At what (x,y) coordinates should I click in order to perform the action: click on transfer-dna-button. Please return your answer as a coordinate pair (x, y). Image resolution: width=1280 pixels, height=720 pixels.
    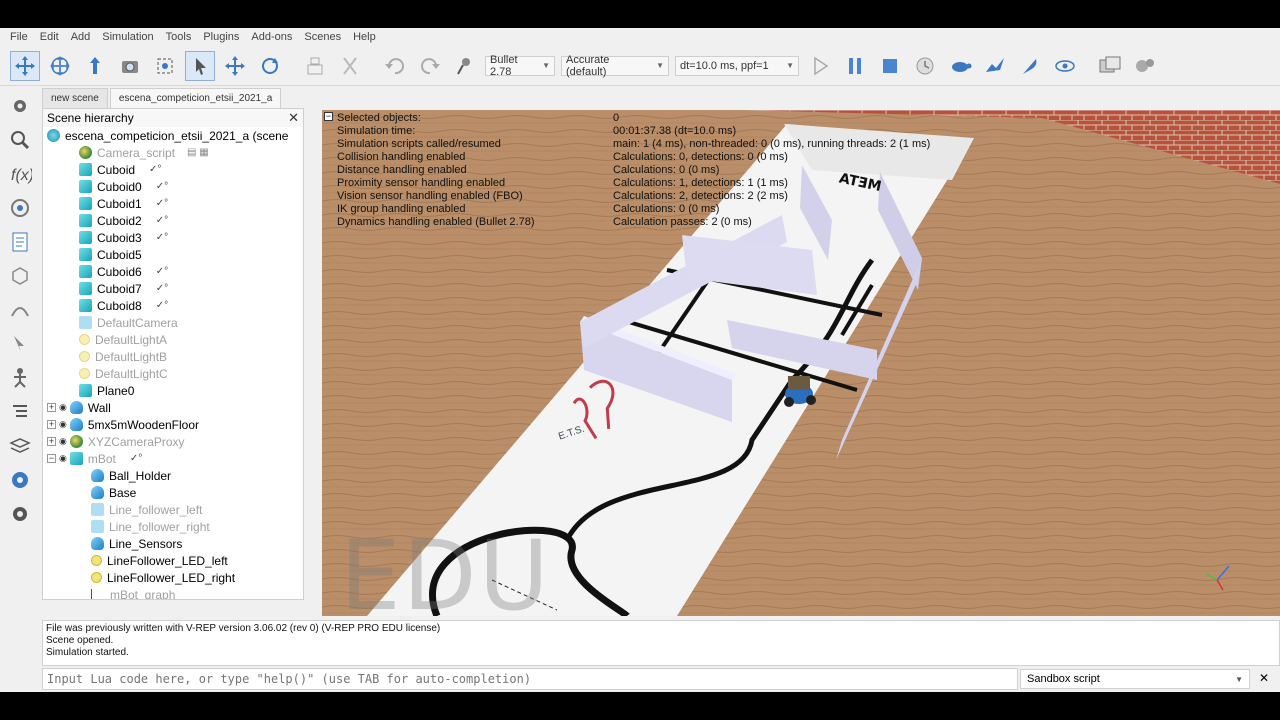
    Looking at the image, I should click on (350, 66).